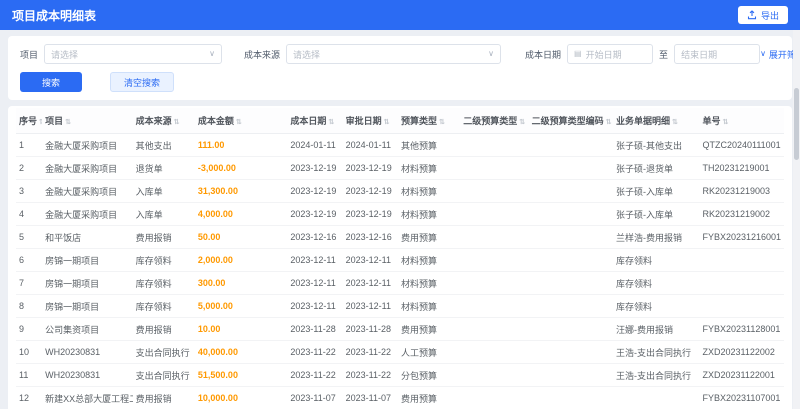  Describe the element at coordinates (29, 168) in the screenshot. I see `cell-index: 2` at that location.